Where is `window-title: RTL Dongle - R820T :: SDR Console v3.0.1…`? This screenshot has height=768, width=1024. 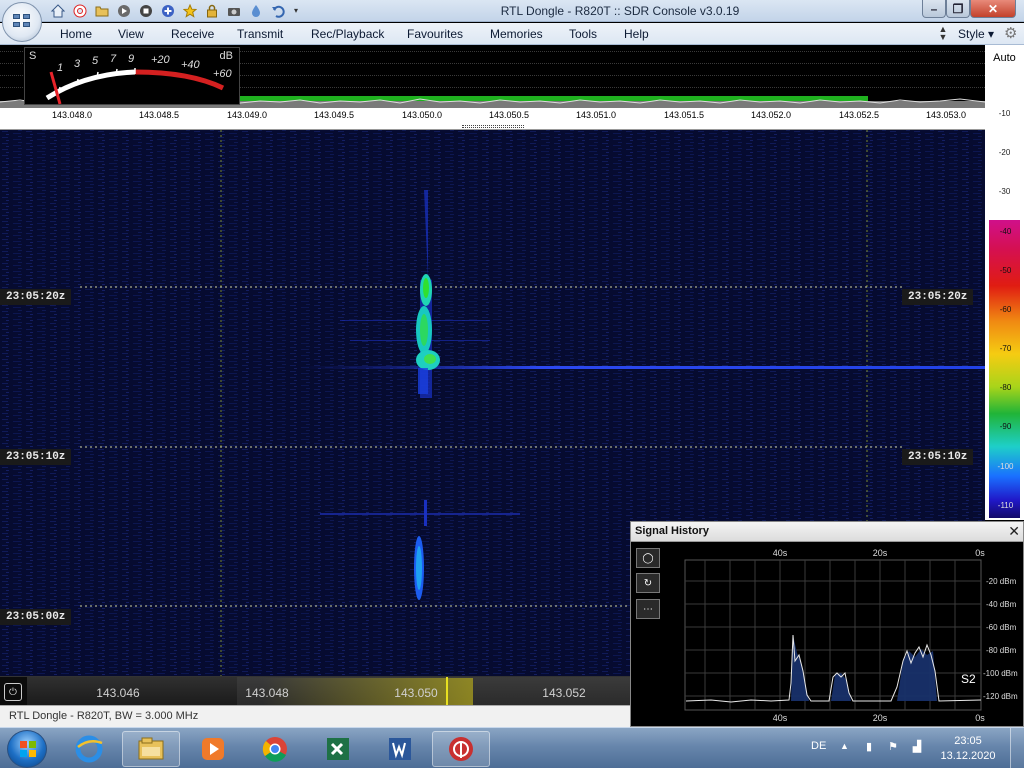
window-title: RTL Dongle - R820T :: SDR Console v3.0.1… is located at coordinates (620, 11).